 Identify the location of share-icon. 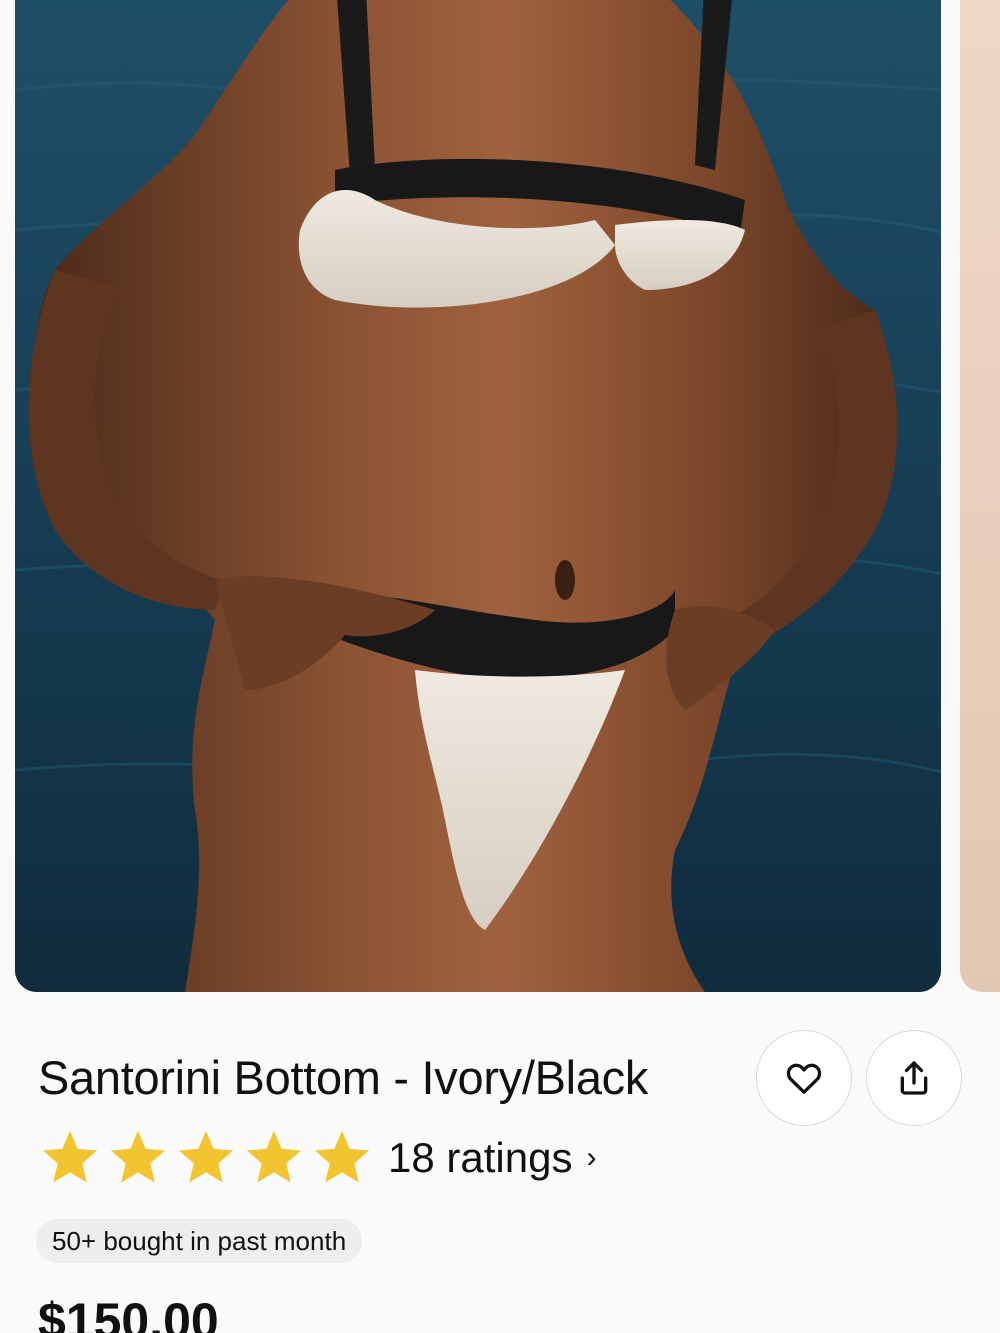
(914, 1078).